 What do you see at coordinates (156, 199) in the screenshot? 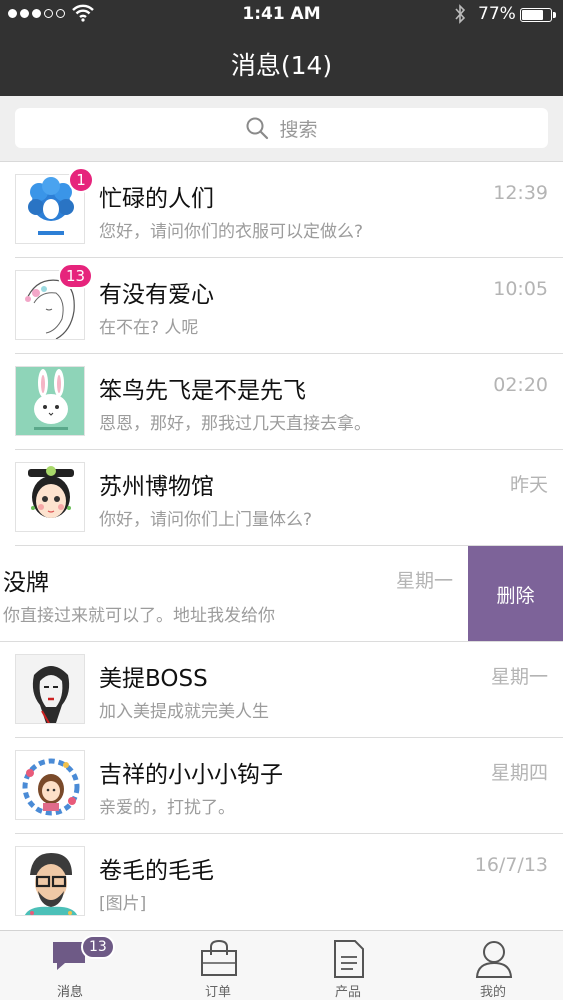
I see `contact-name: 忙碌的人们` at bounding box center [156, 199].